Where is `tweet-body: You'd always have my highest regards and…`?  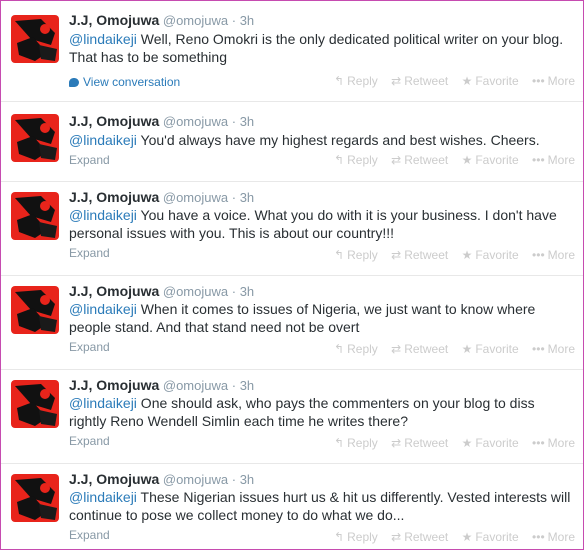
tweet-body: You'd always have my highest regards and… is located at coordinates (338, 140).